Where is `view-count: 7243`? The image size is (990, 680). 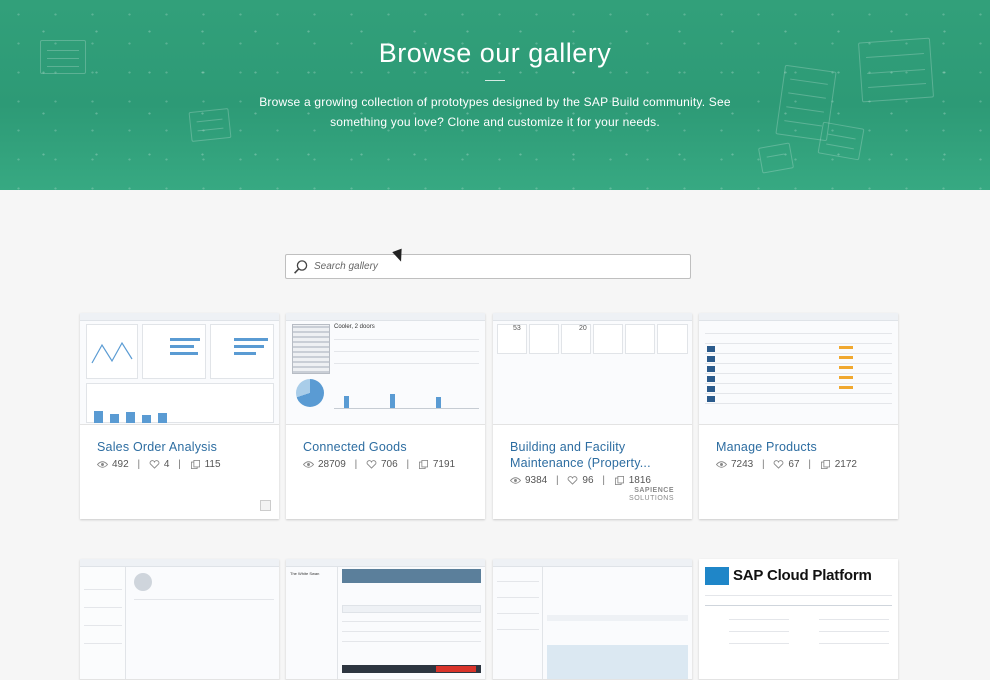
view-count: 7243 is located at coordinates (742, 464).